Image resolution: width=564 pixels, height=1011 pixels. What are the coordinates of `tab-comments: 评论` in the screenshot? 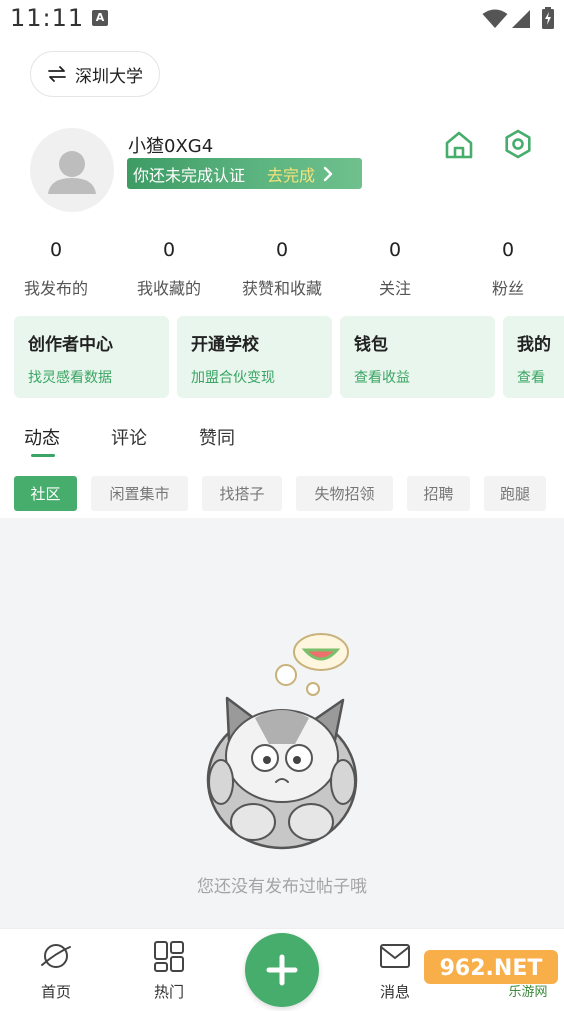 It's located at (129, 437).